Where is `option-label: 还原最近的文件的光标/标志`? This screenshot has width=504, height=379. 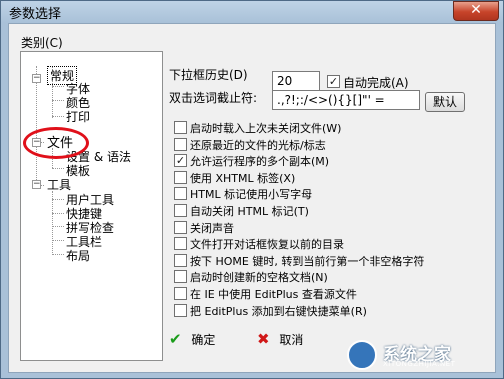 option-label: 还原最近的文件的光标/标志 is located at coordinates (258, 145).